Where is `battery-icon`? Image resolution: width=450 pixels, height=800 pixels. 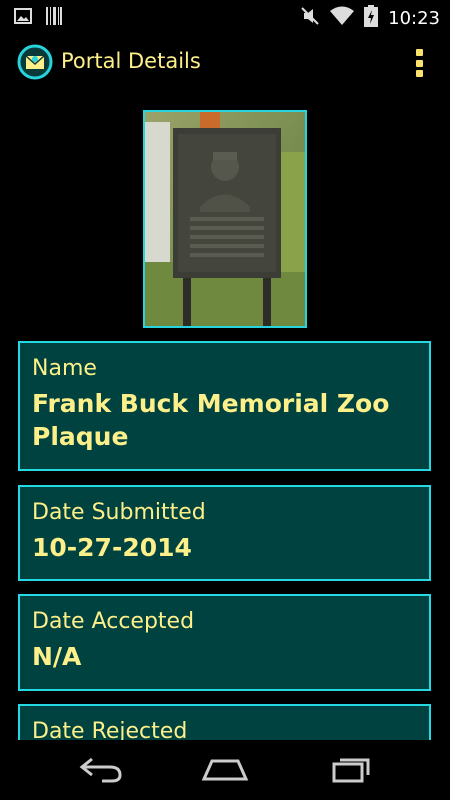 battery-icon is located at coordinates (371, 18).